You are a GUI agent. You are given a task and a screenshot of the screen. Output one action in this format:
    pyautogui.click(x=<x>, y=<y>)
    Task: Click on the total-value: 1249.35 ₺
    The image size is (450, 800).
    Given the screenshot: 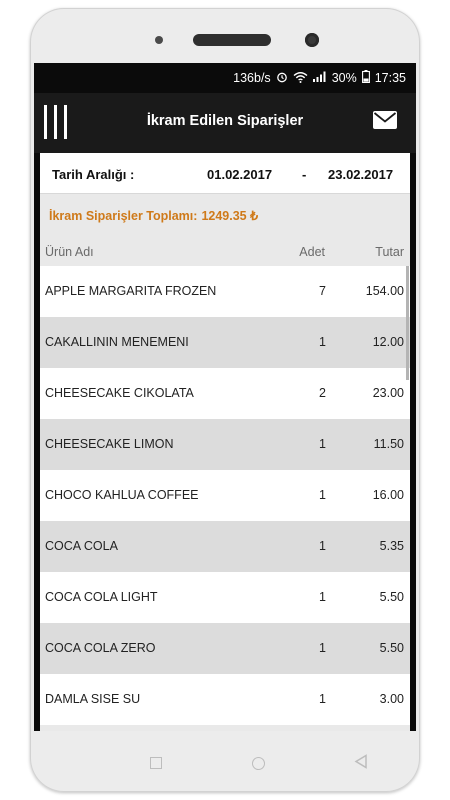 What is the action you would take?
    pyautogui.click(x=230, y=216)
    